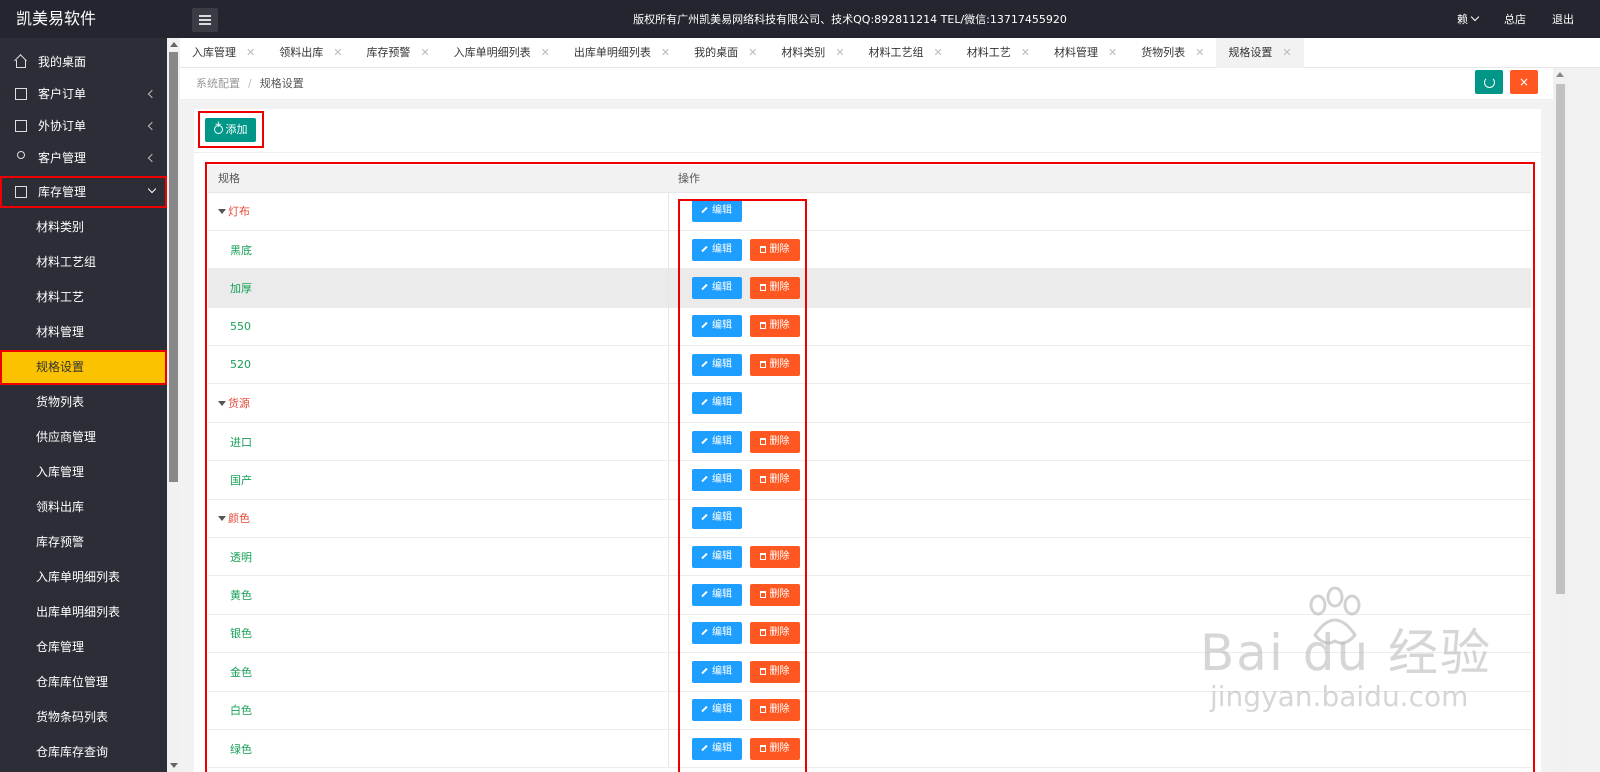 The image size is (1600, 772). What do you see at coordinates (83, 682) in the screenshot?
I see `sidebar-subitem: 仓库库位管理` at bounding box center [83, 682].